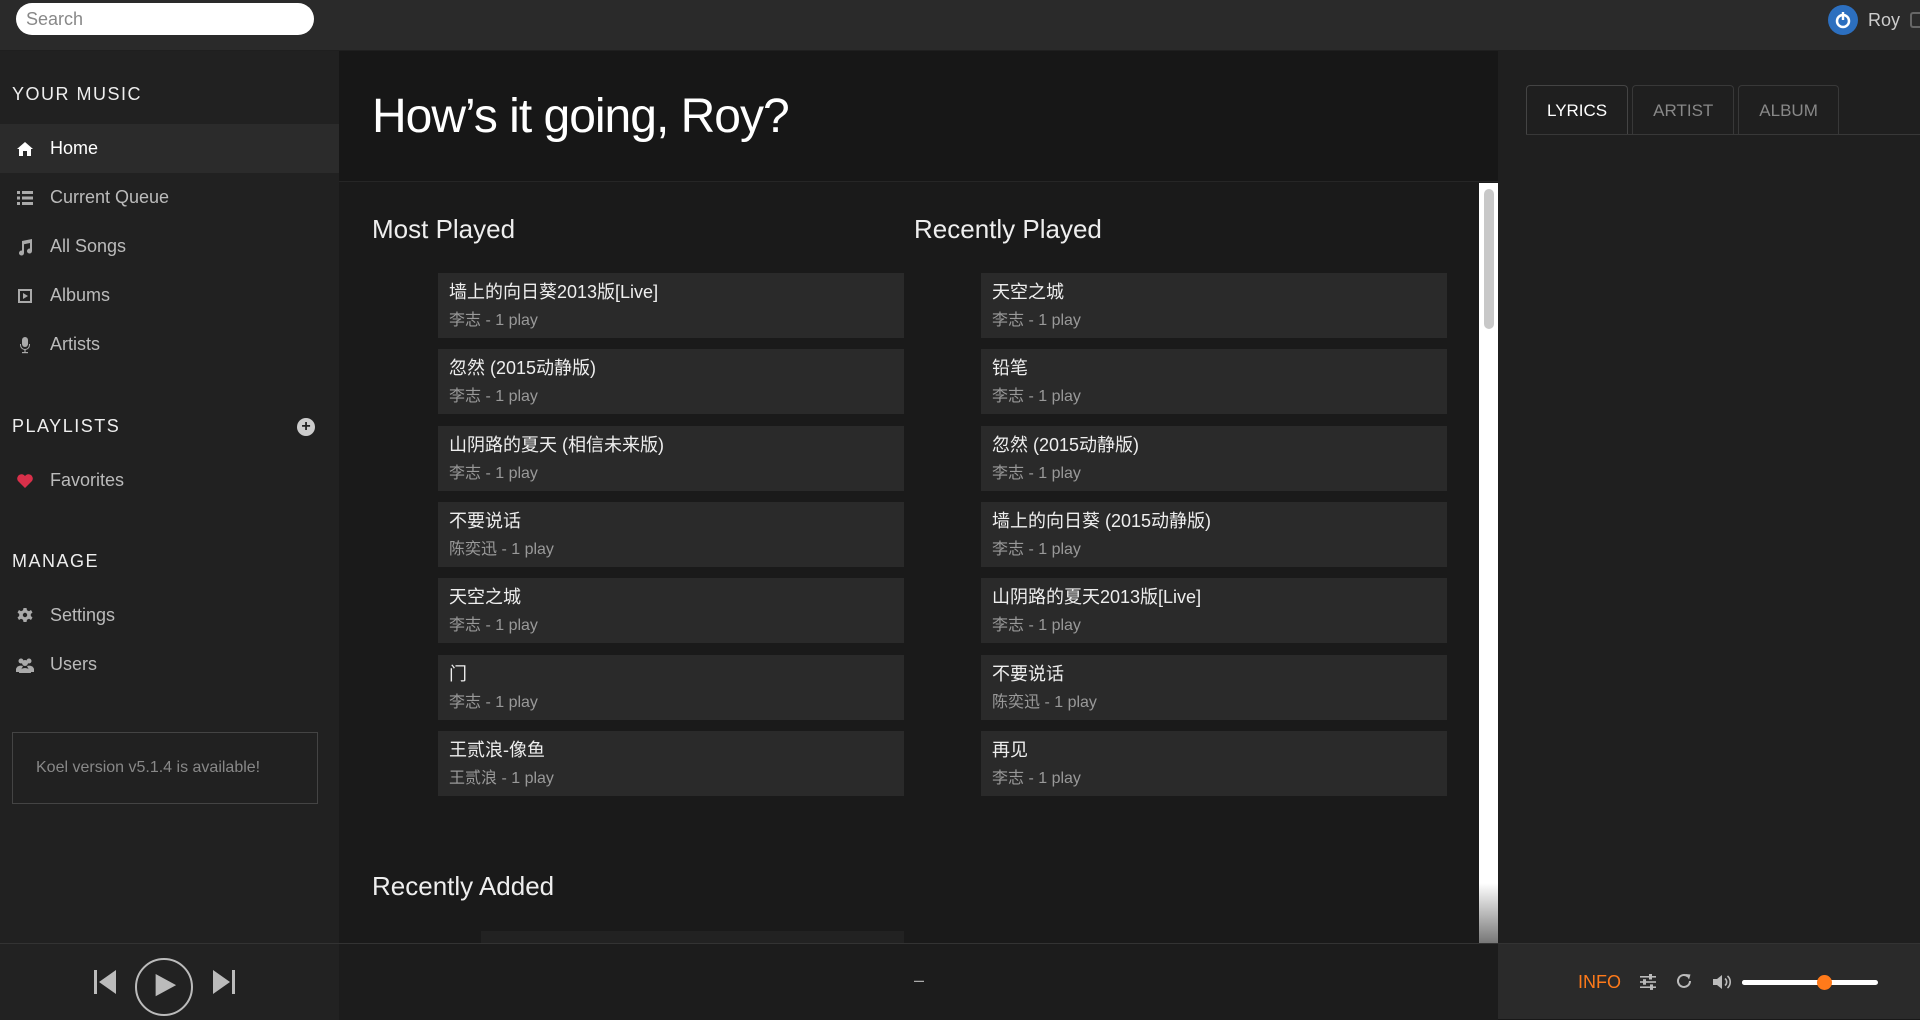 This screenshot has height=1020, width=1920. What do you see at coordinates (444, 229) in the screenshot?
I see `most-played-title: Most Played` at bounding box center [444, 229].